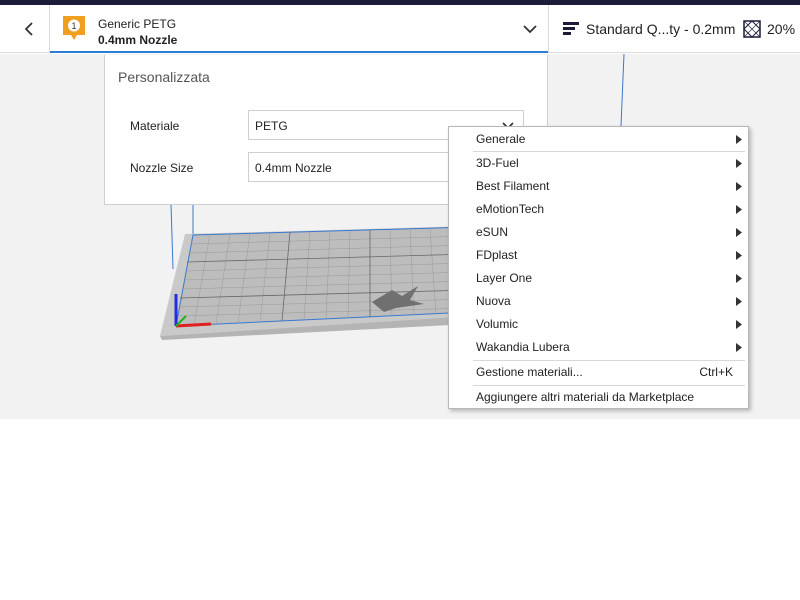 This screenshot has height=600, width=800. Describe the element at coordinates (598, 186) in the screenshot. I see `menu-item-best-filament: Best Filament` at that location.